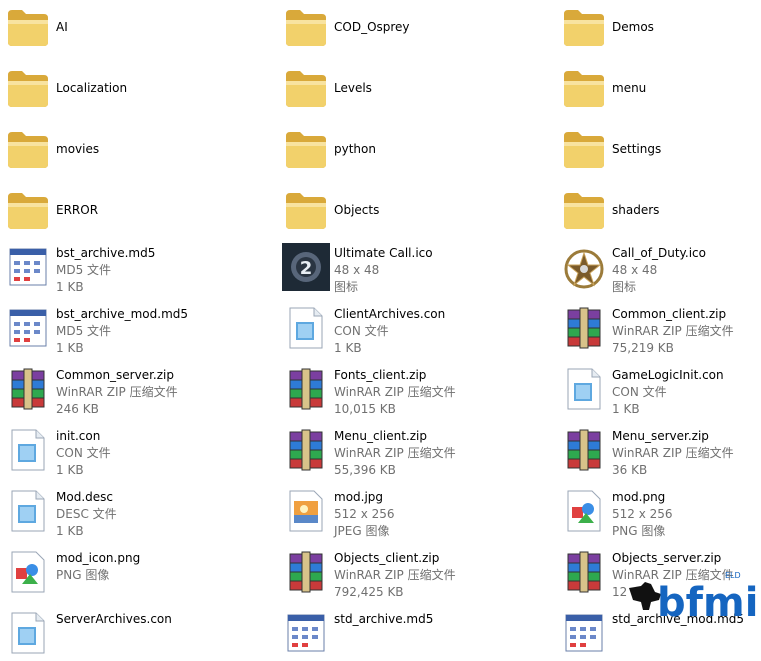 This screenshot has width=761, height=661. I want to click on item-size: PNG 图像, so click(639, 531).